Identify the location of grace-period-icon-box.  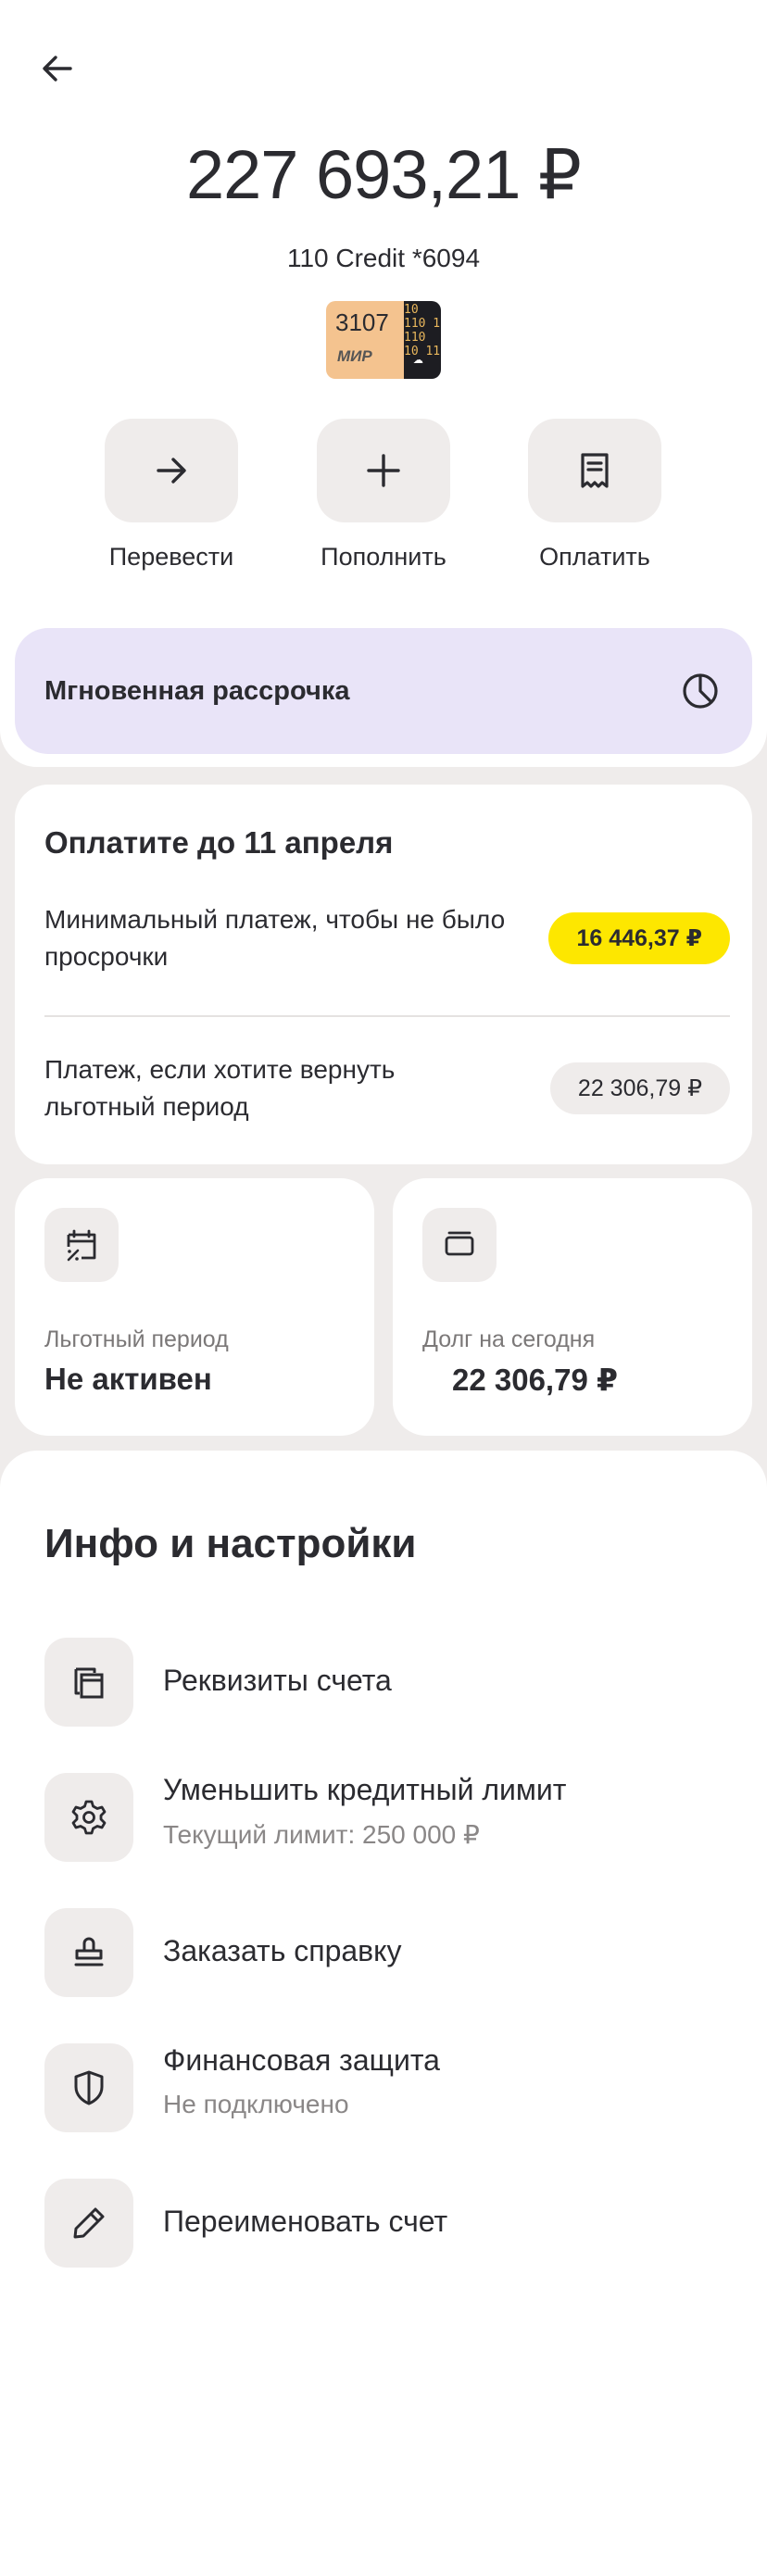
(81, 1245).